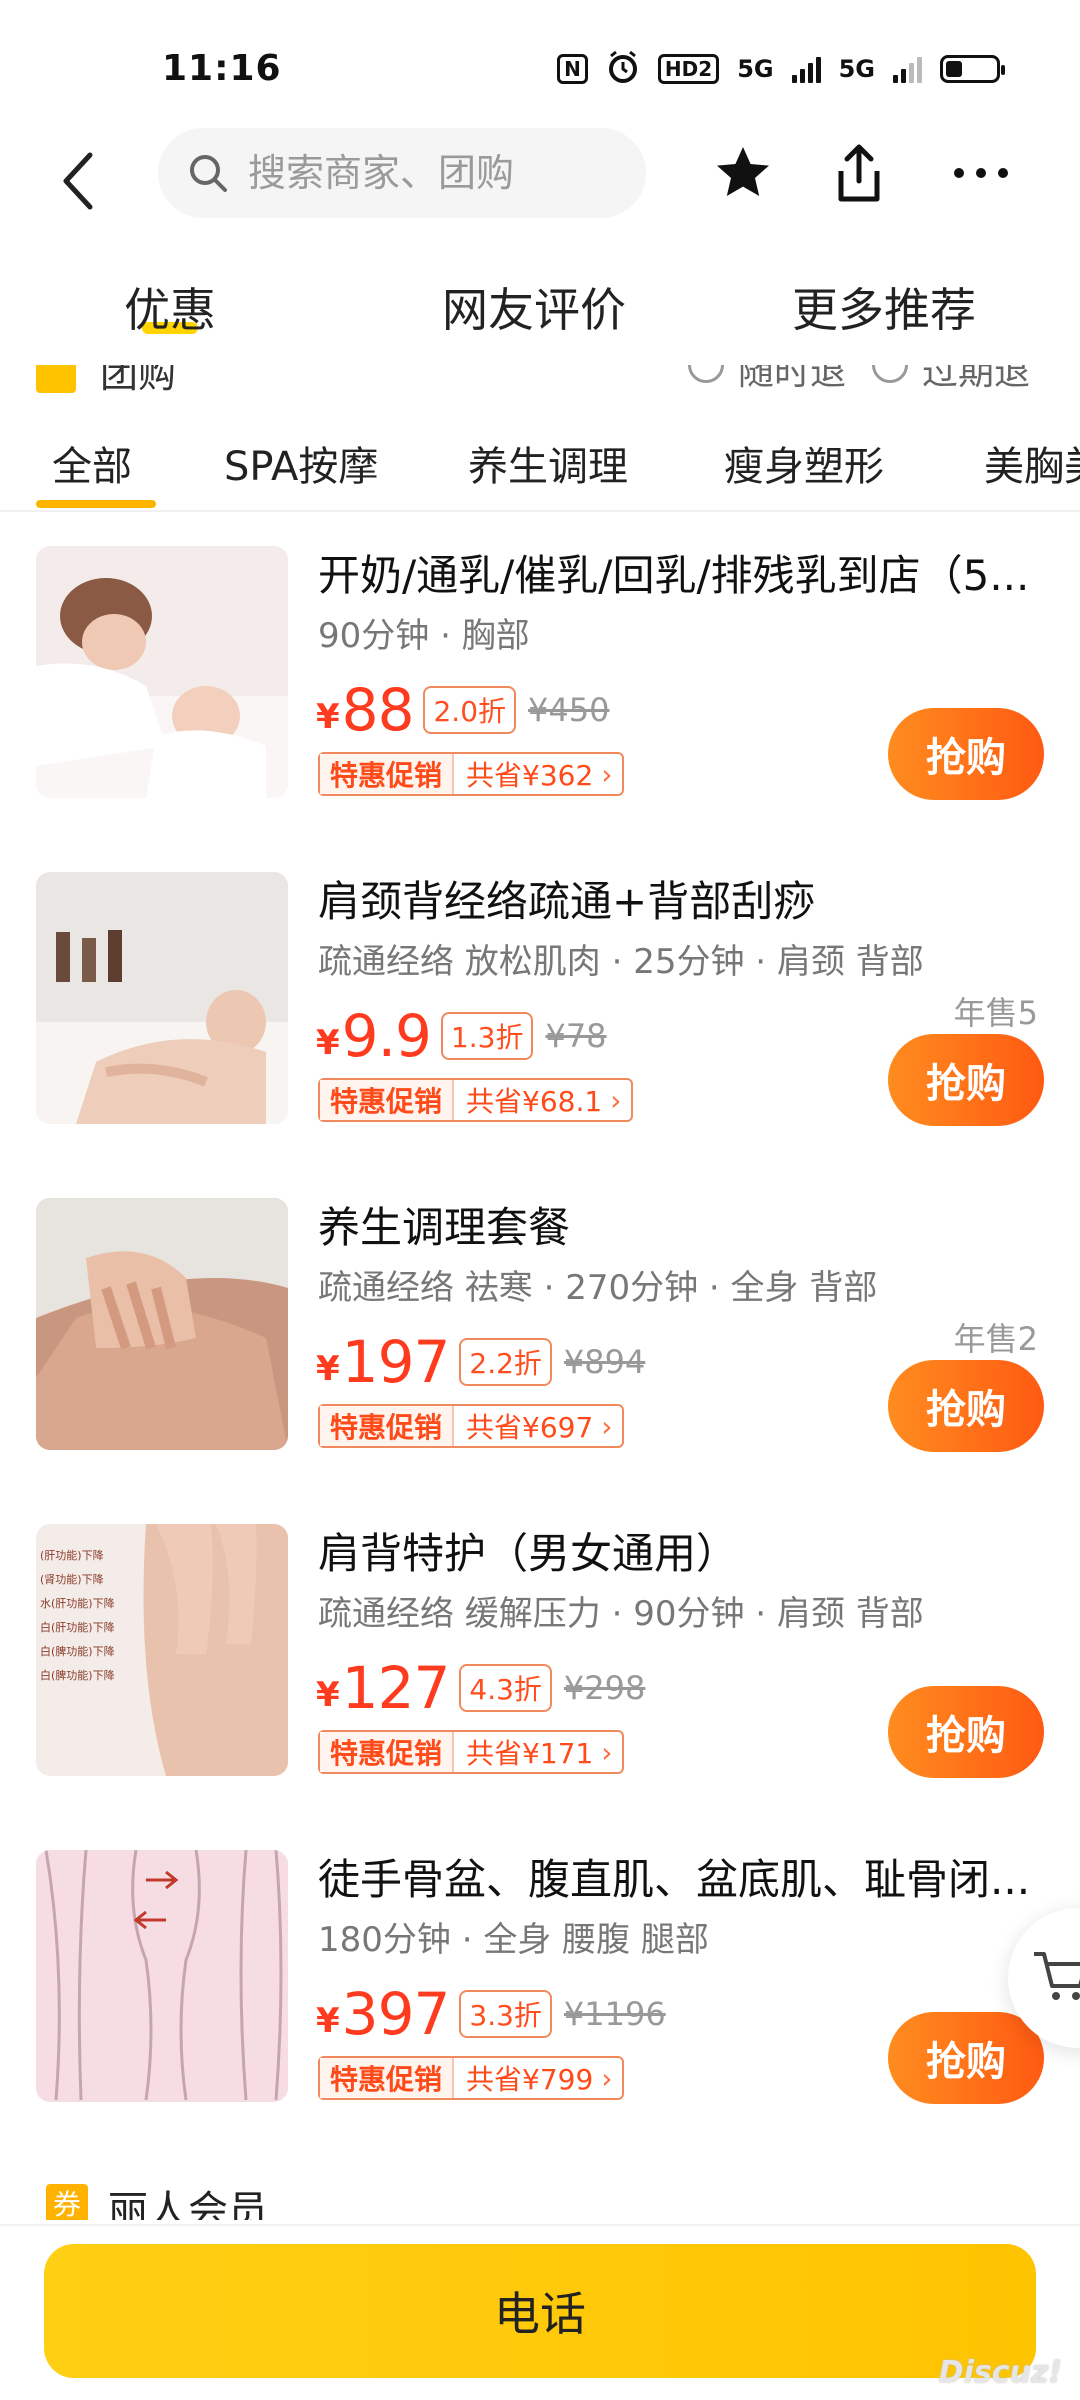  Describe the element at coordinates (884, 307) in the screenshot. I see `tab-more-recommendations: 更多推荐` at that location.